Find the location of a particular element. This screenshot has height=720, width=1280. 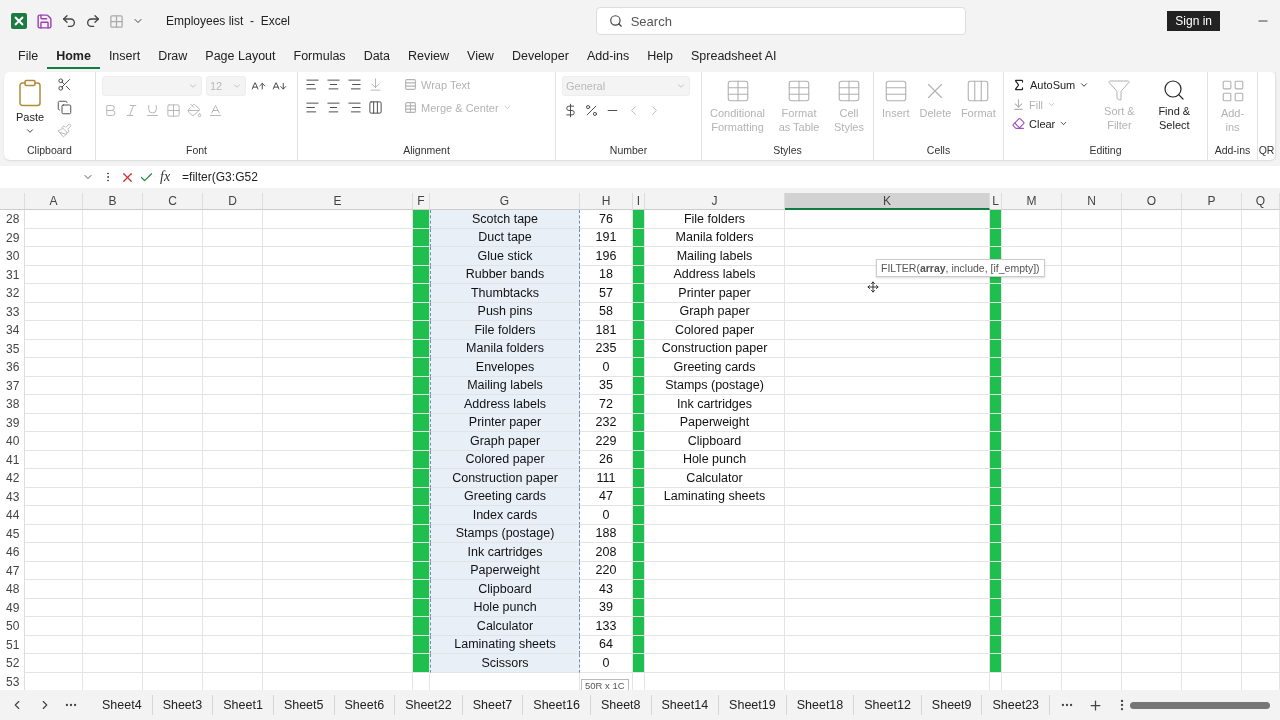

table-cell: Manila folders is located at coordinates (715, 237).